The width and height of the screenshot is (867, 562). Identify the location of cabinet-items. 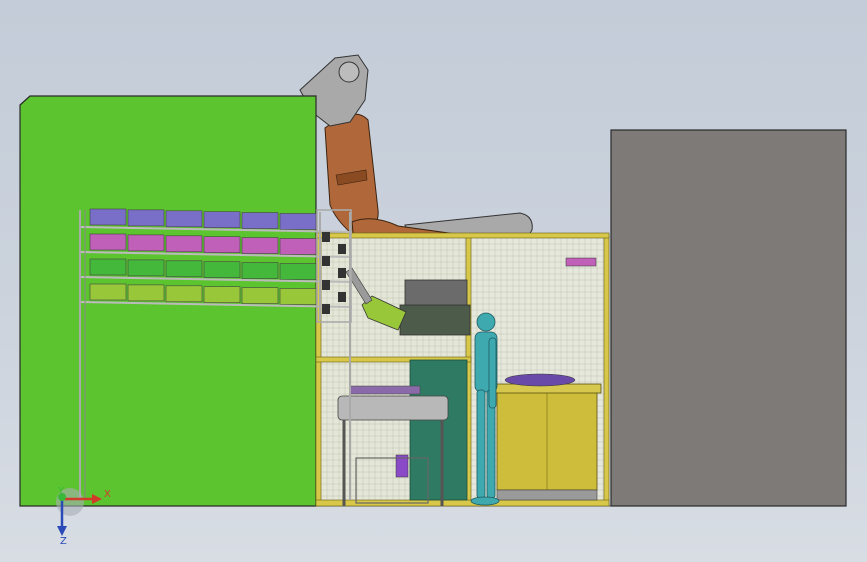
(540, 380).